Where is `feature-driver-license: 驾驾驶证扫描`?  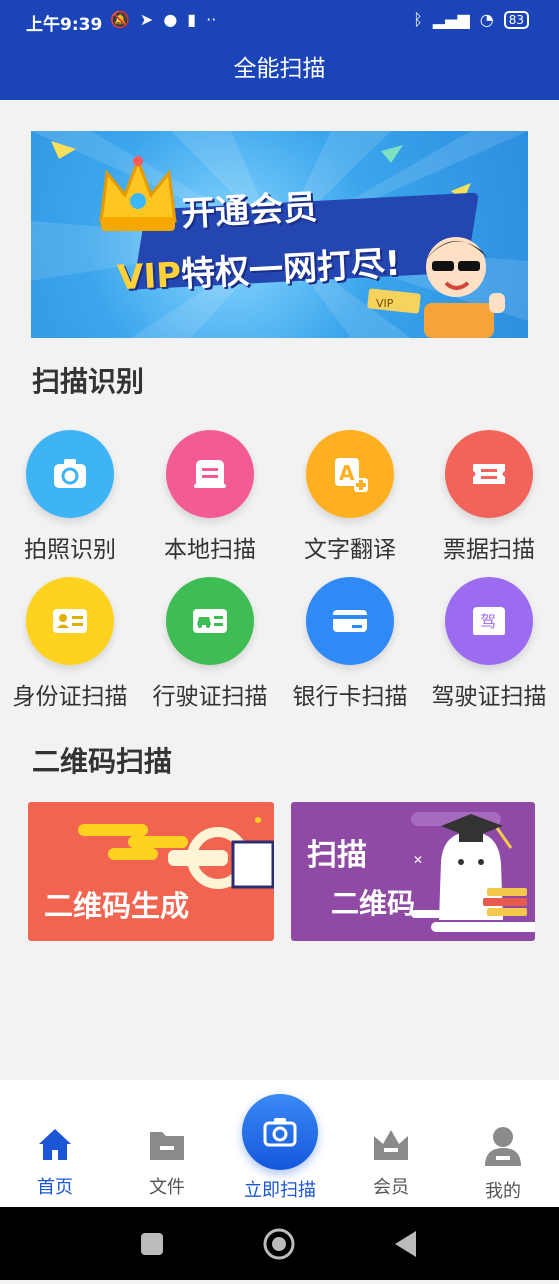 feature-driver-license: 驾驾驶证扫描 is located at coordinates (489, 644).